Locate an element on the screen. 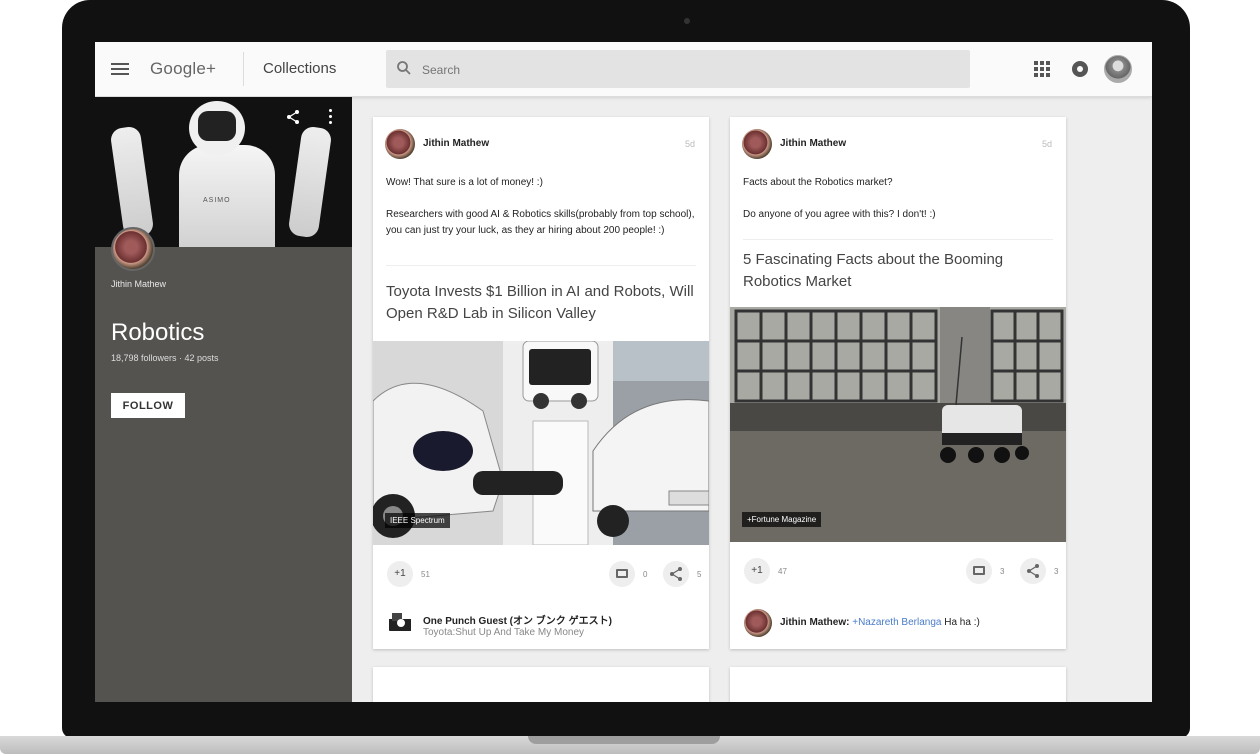 This screenshot has height=754, width=1260. camera-dot is located at coordinates (687, 21).